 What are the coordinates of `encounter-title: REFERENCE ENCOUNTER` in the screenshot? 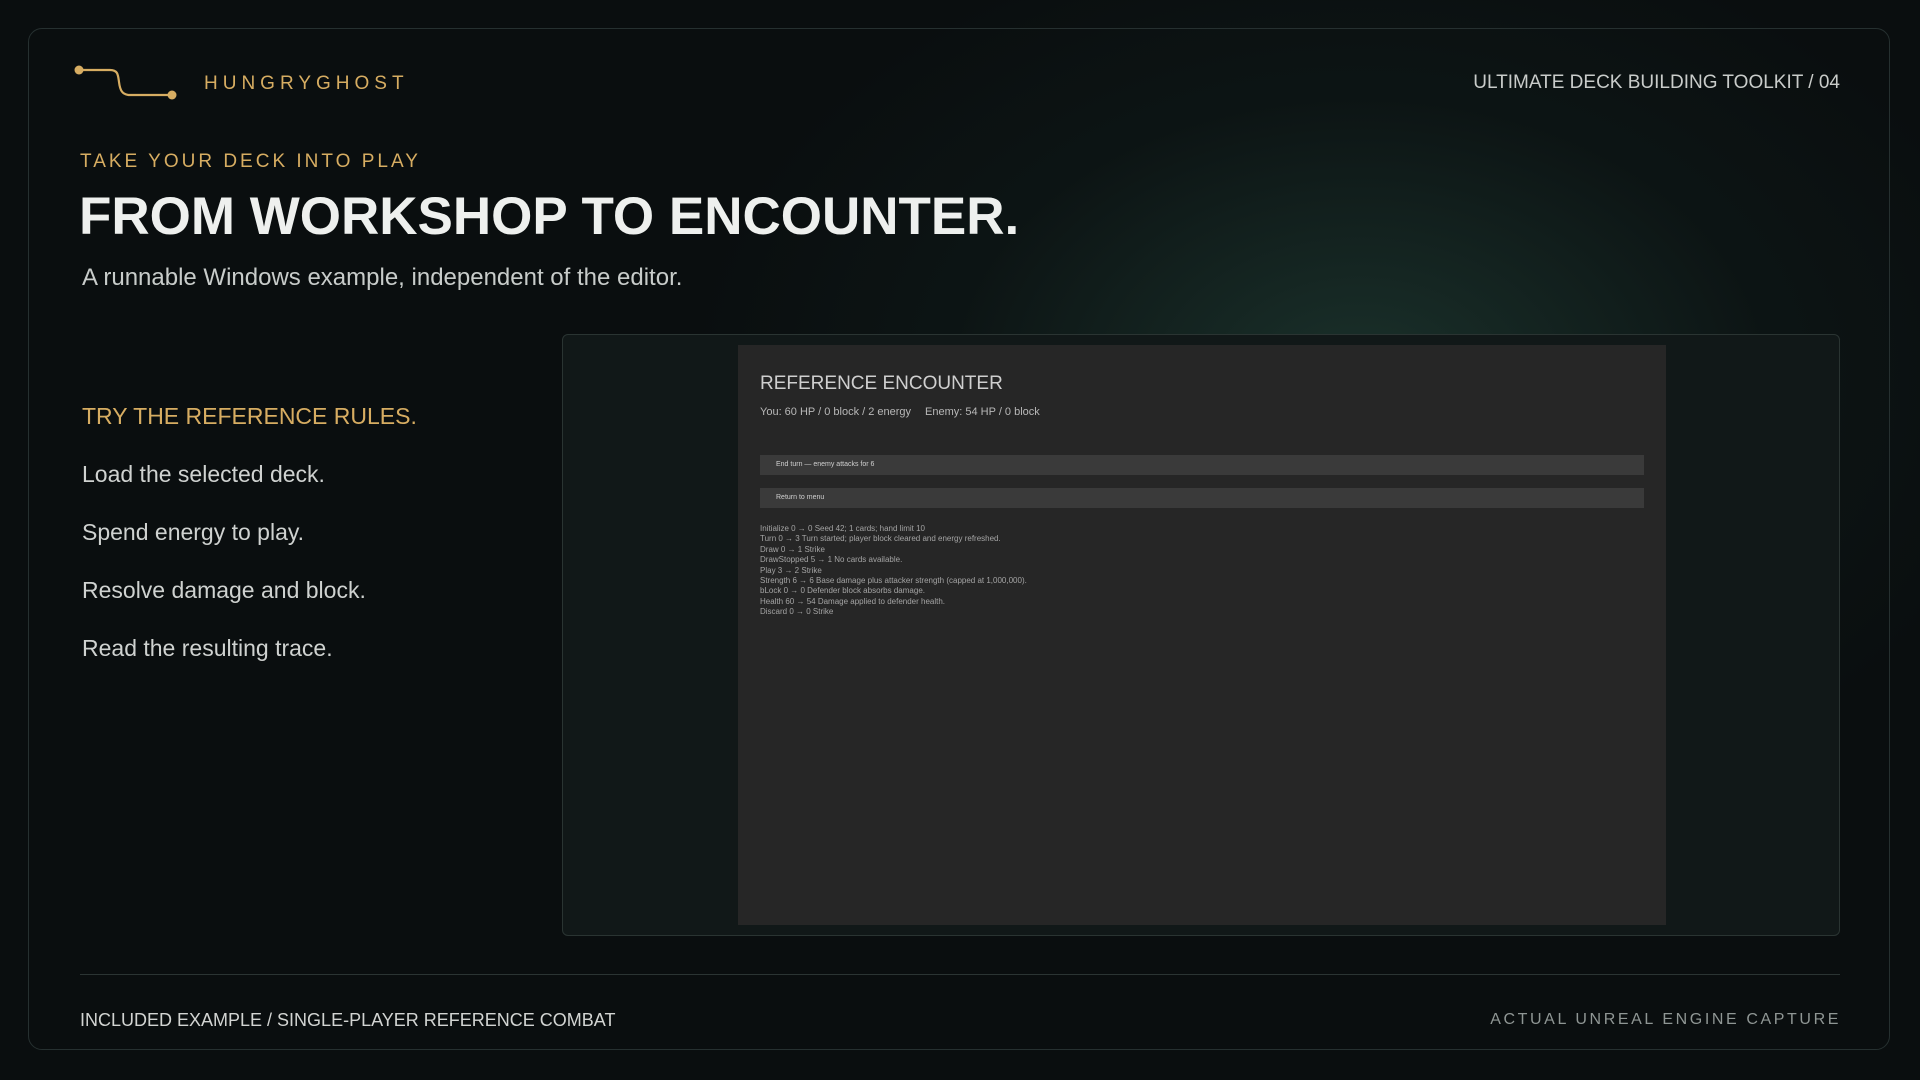 It's located at (881, 383).